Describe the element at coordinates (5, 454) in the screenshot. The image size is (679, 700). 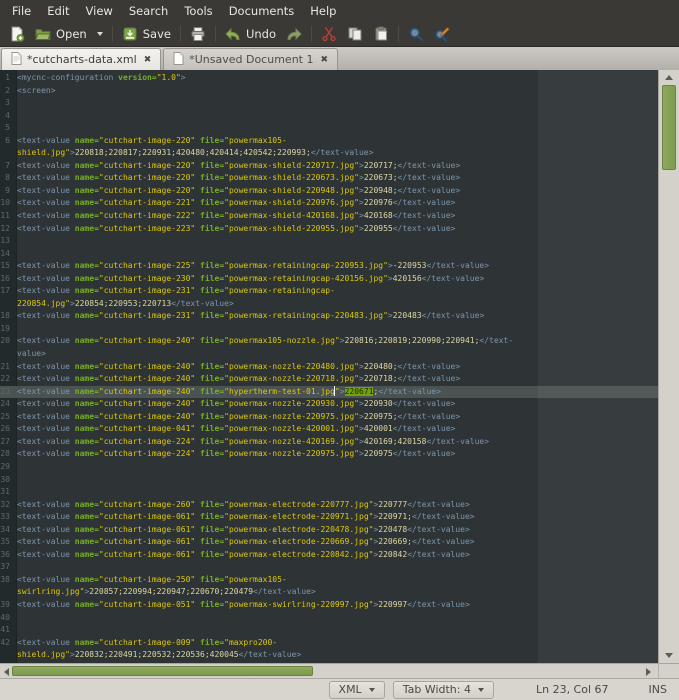
I see `line-number: 28` at that location.